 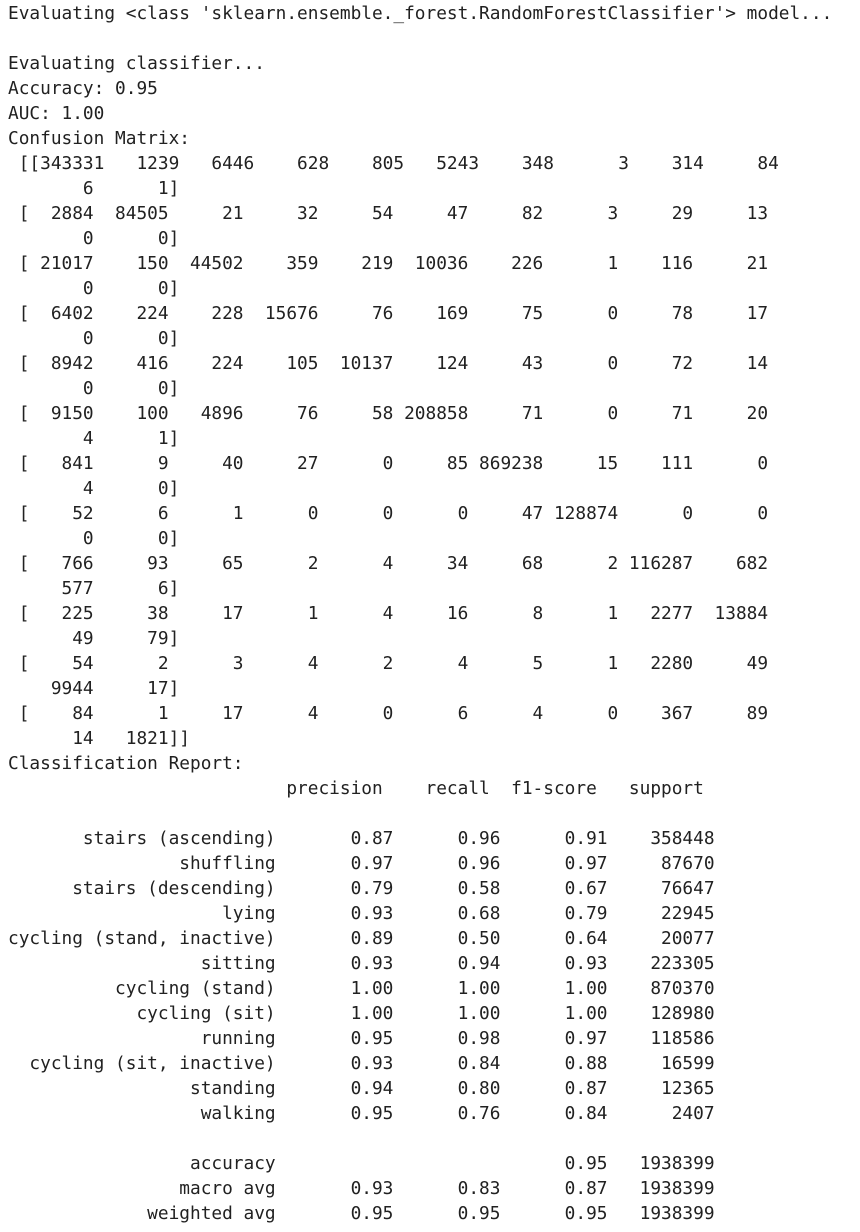 What do you see at coordinates (388, 663) in the screenshot?
I see `confusion-matrix-row: [ 54 2 3 4 2 4 5 1 2280 49` at bounding box center [388, 663].